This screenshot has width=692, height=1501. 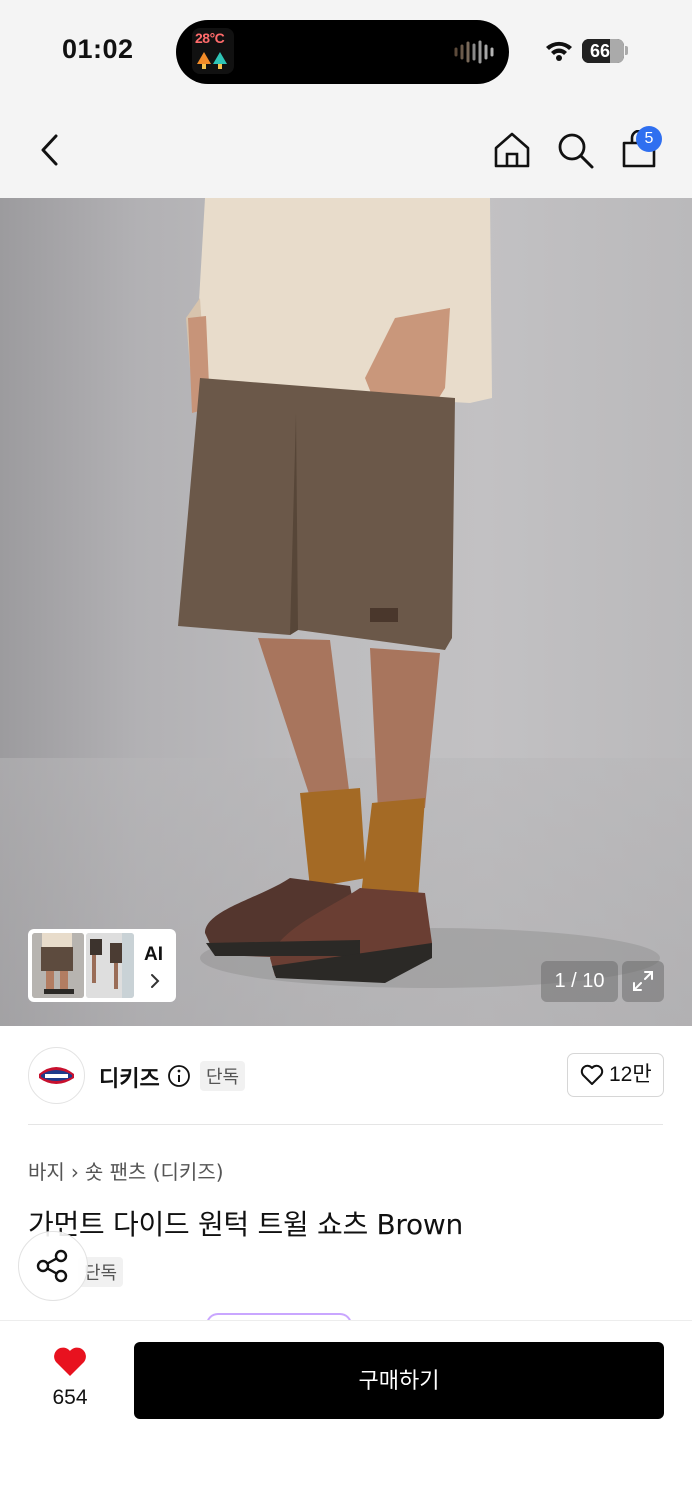 What do you see at coordinates (50, 150) in the screenshot?
I see `back-icon` at bounding box center [50, 150].